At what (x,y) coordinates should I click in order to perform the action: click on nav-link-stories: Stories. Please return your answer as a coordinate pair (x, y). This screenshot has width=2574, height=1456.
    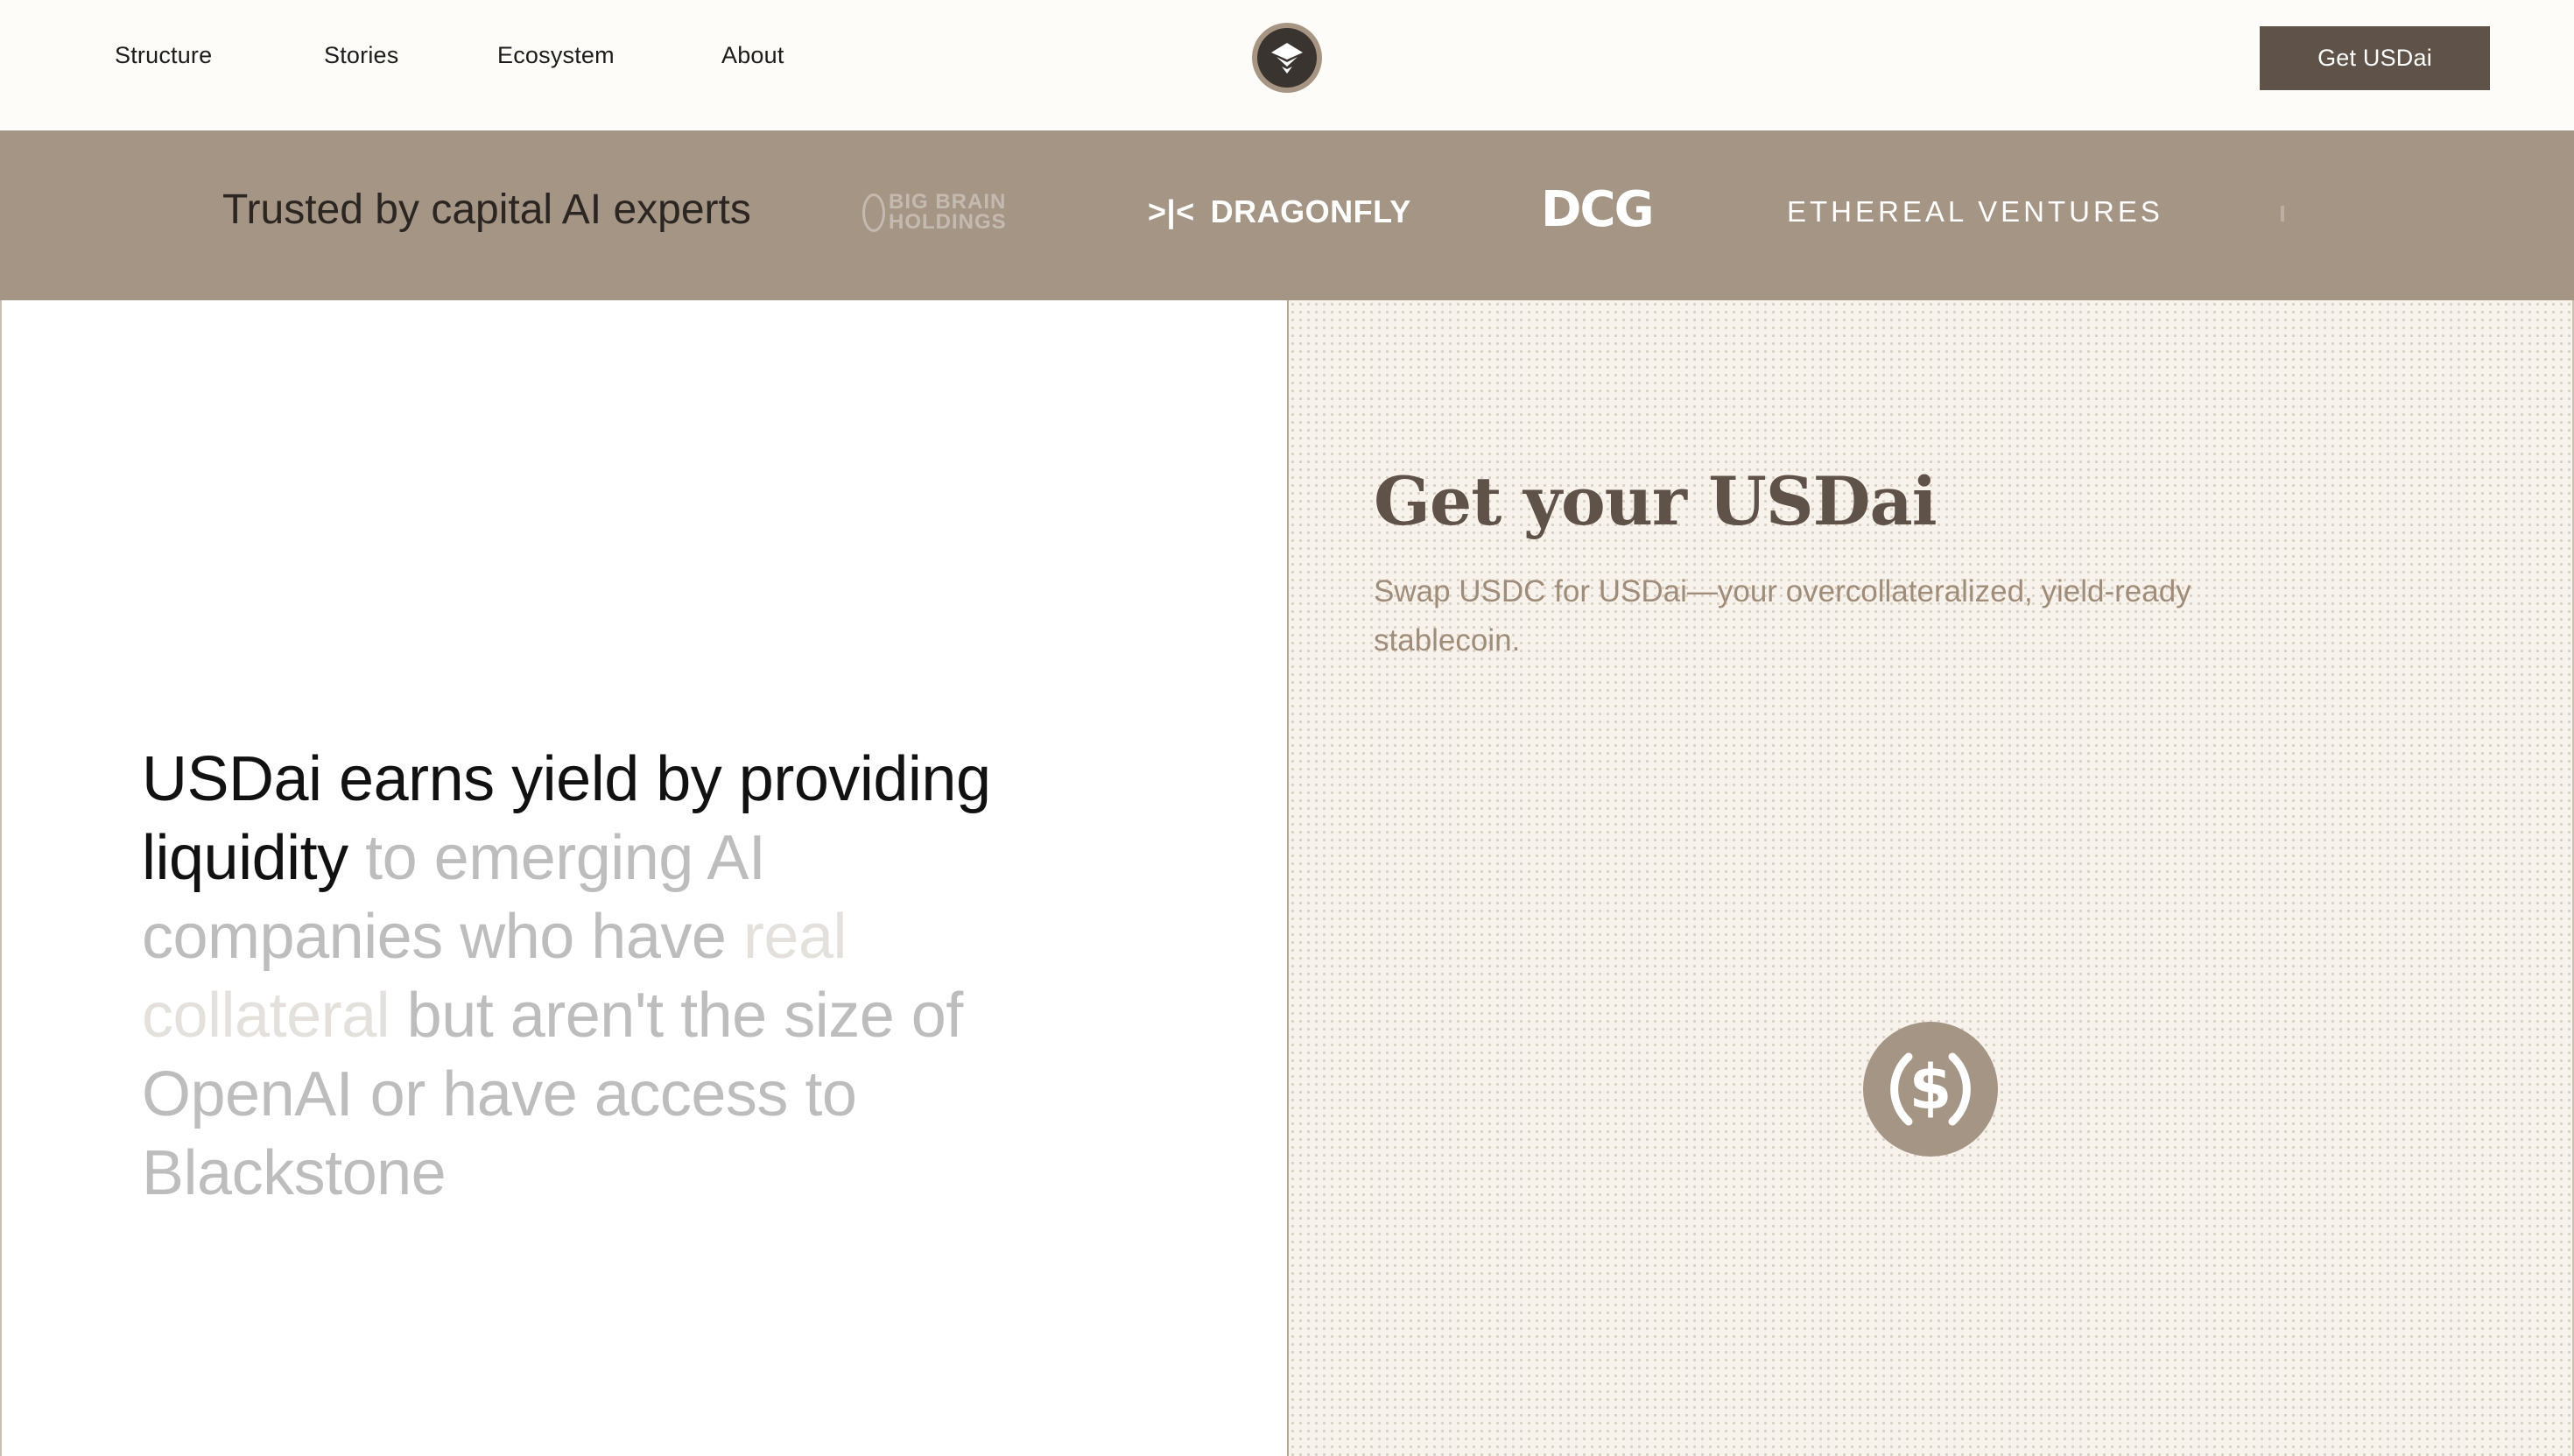
    Looking at the image, I should click on (361, 55).